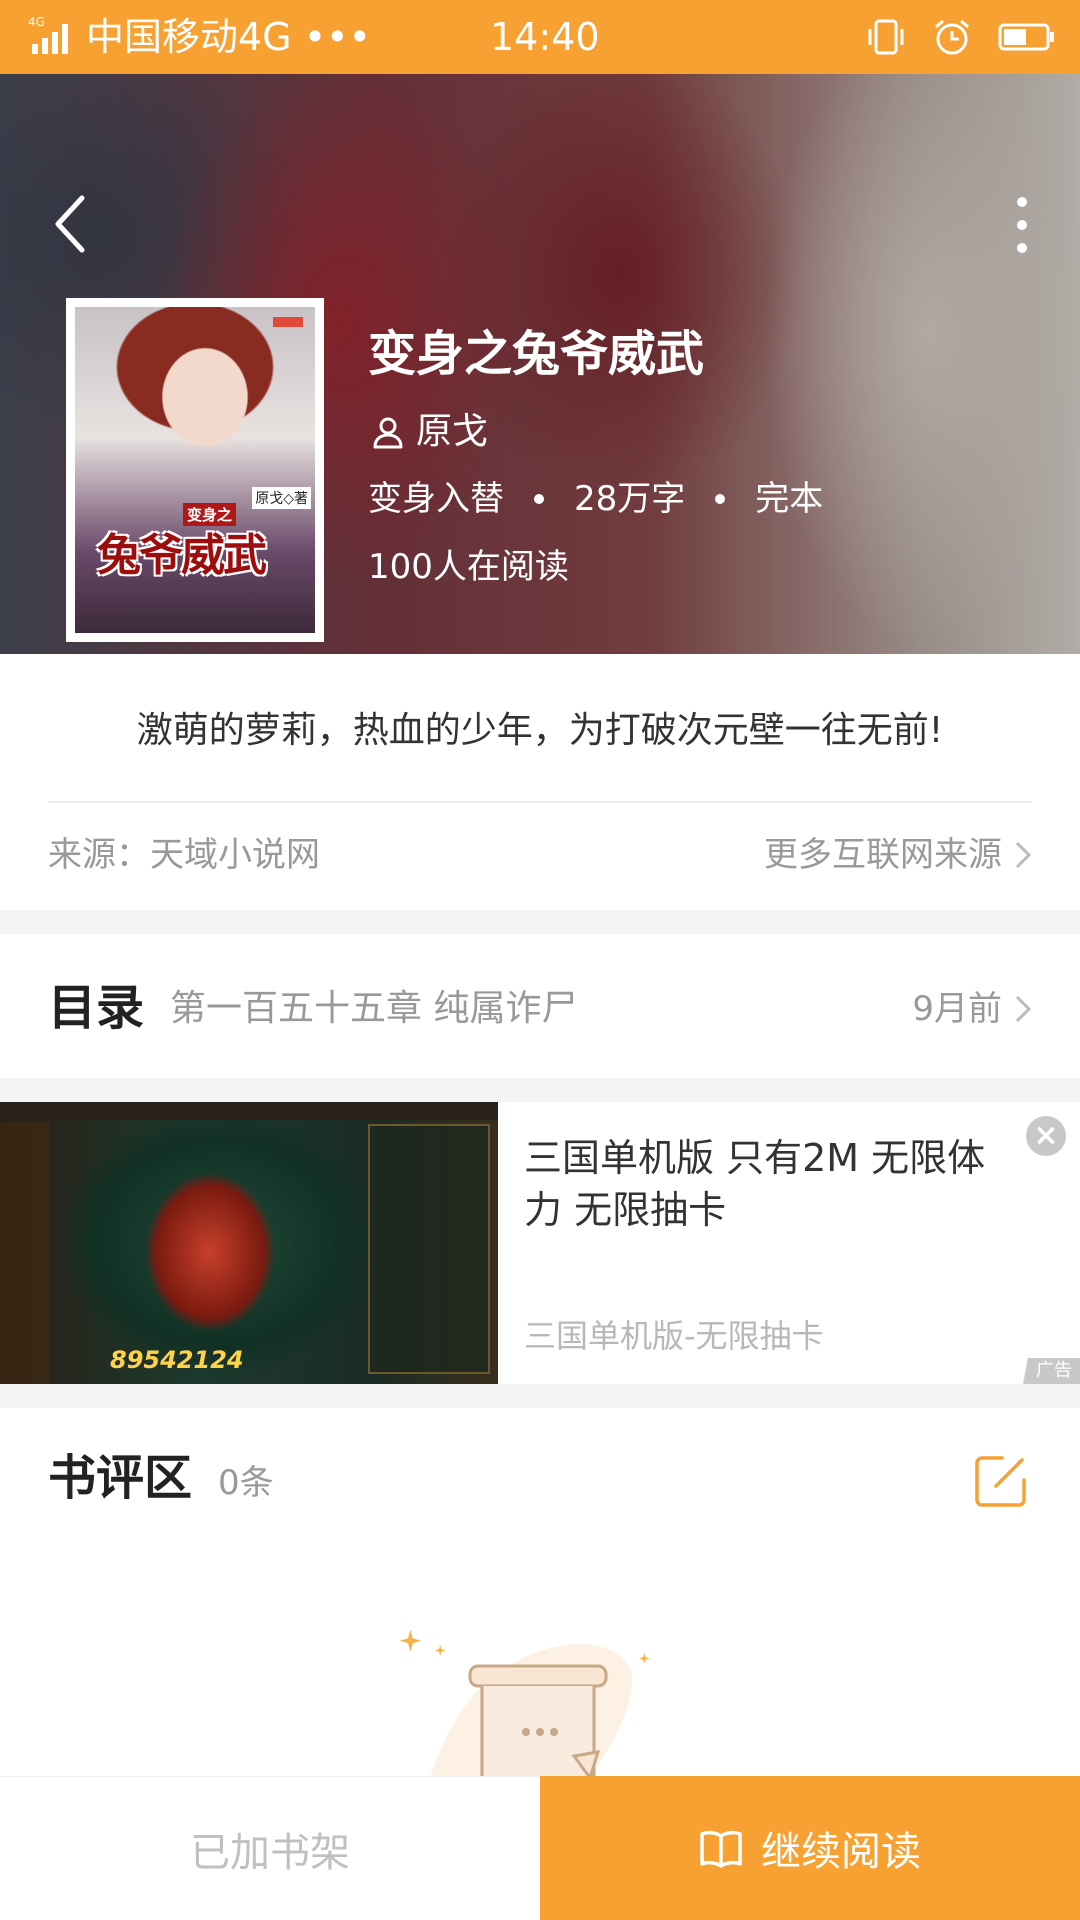 This screenshot has height=1920, width=1080. I want to click on catalog-updated: 9月前, so click(972, 1009).